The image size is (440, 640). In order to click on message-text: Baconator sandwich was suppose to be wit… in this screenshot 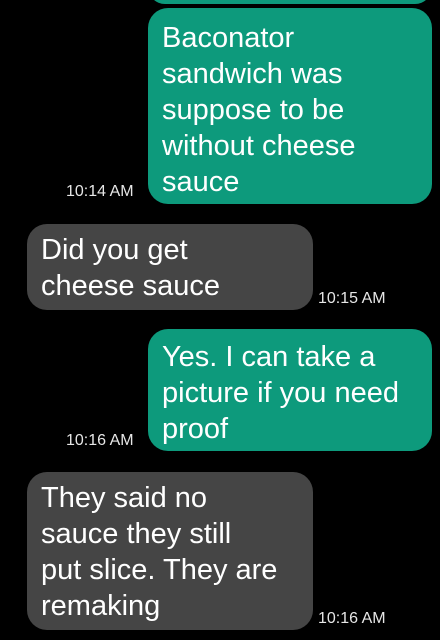, I will do `click(259, 110)`.